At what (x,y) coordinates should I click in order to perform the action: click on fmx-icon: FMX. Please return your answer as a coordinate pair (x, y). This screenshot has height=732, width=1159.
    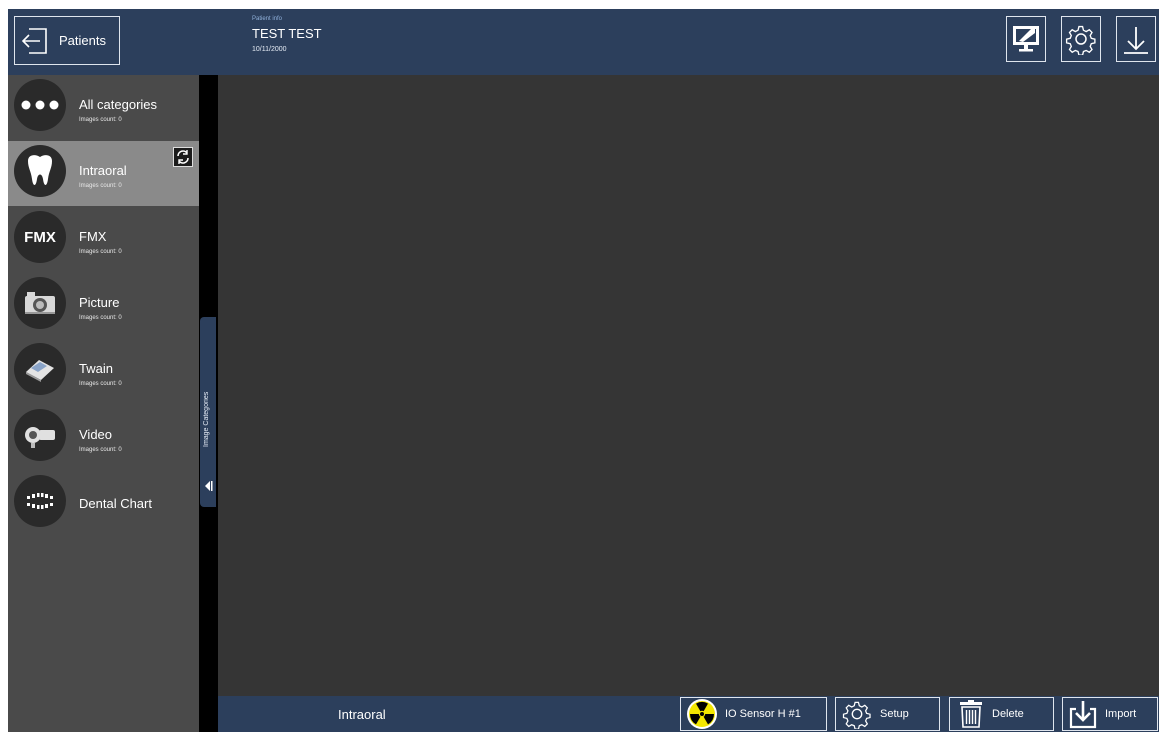
    Looking at the image, I should click on (40, 237).